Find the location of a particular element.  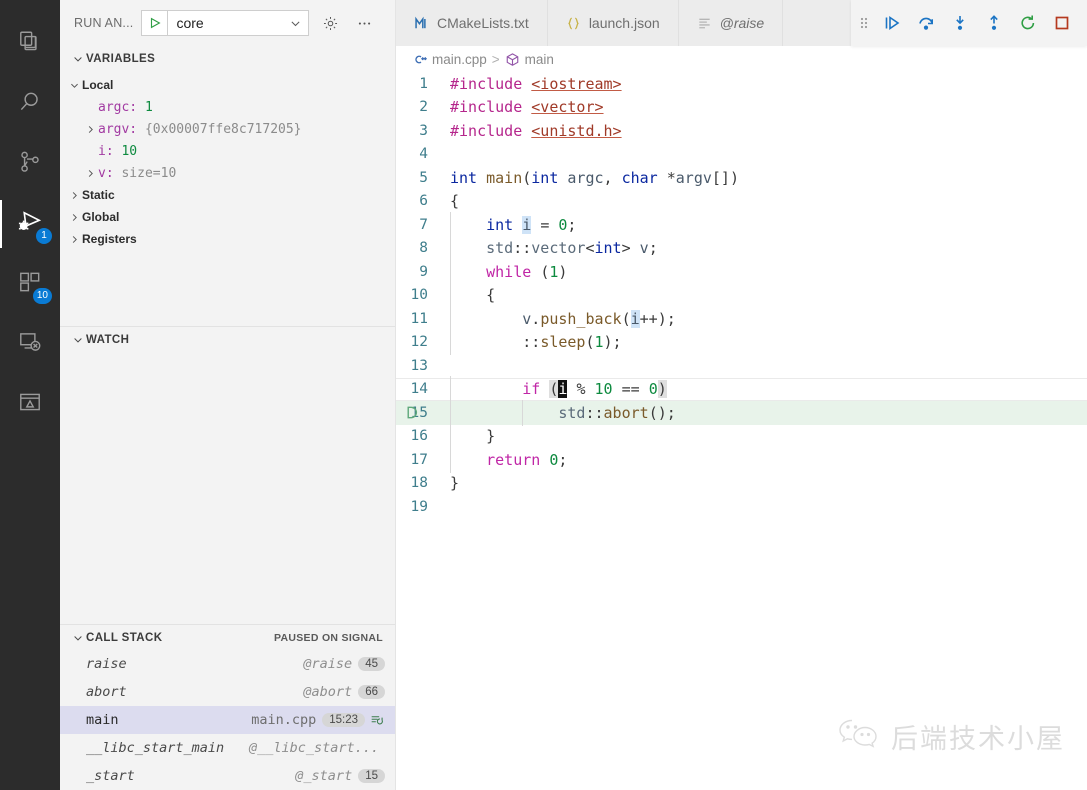

tab-cmakelists: CMakeLists.txt is located at coordinates (472, 23).